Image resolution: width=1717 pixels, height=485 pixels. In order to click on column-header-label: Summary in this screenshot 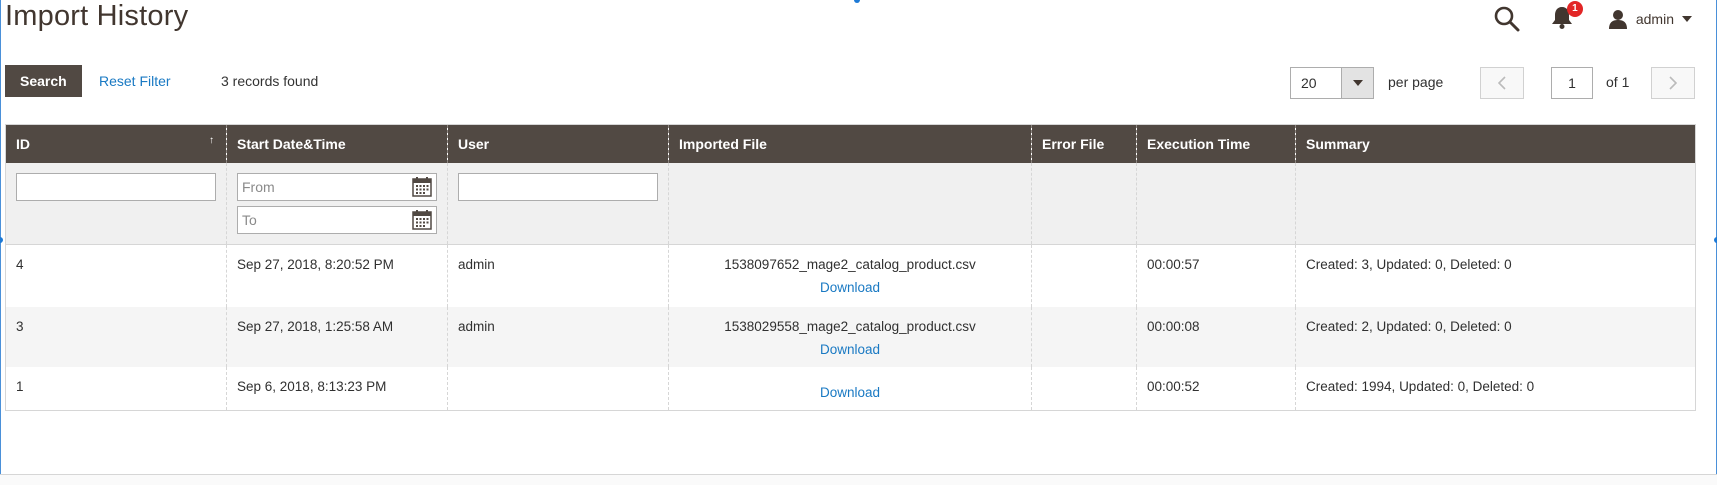, I will do `click(1338, 143)`.